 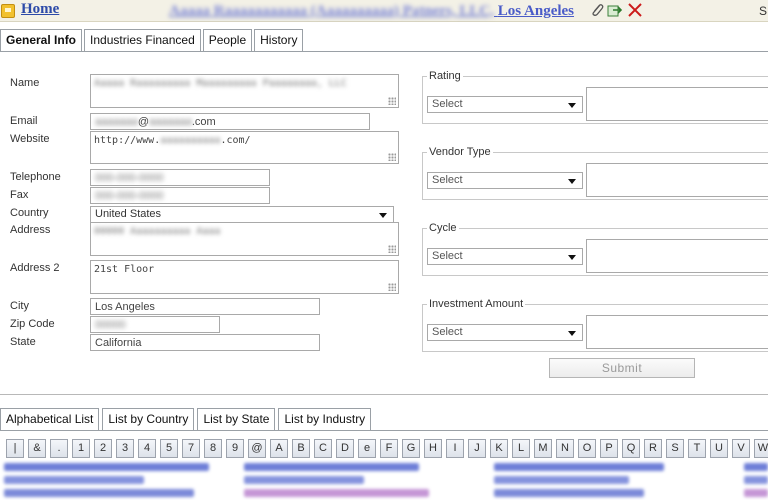 I want to click on website-domain: aaaaaaaaaa, so click(x=190, y=140).